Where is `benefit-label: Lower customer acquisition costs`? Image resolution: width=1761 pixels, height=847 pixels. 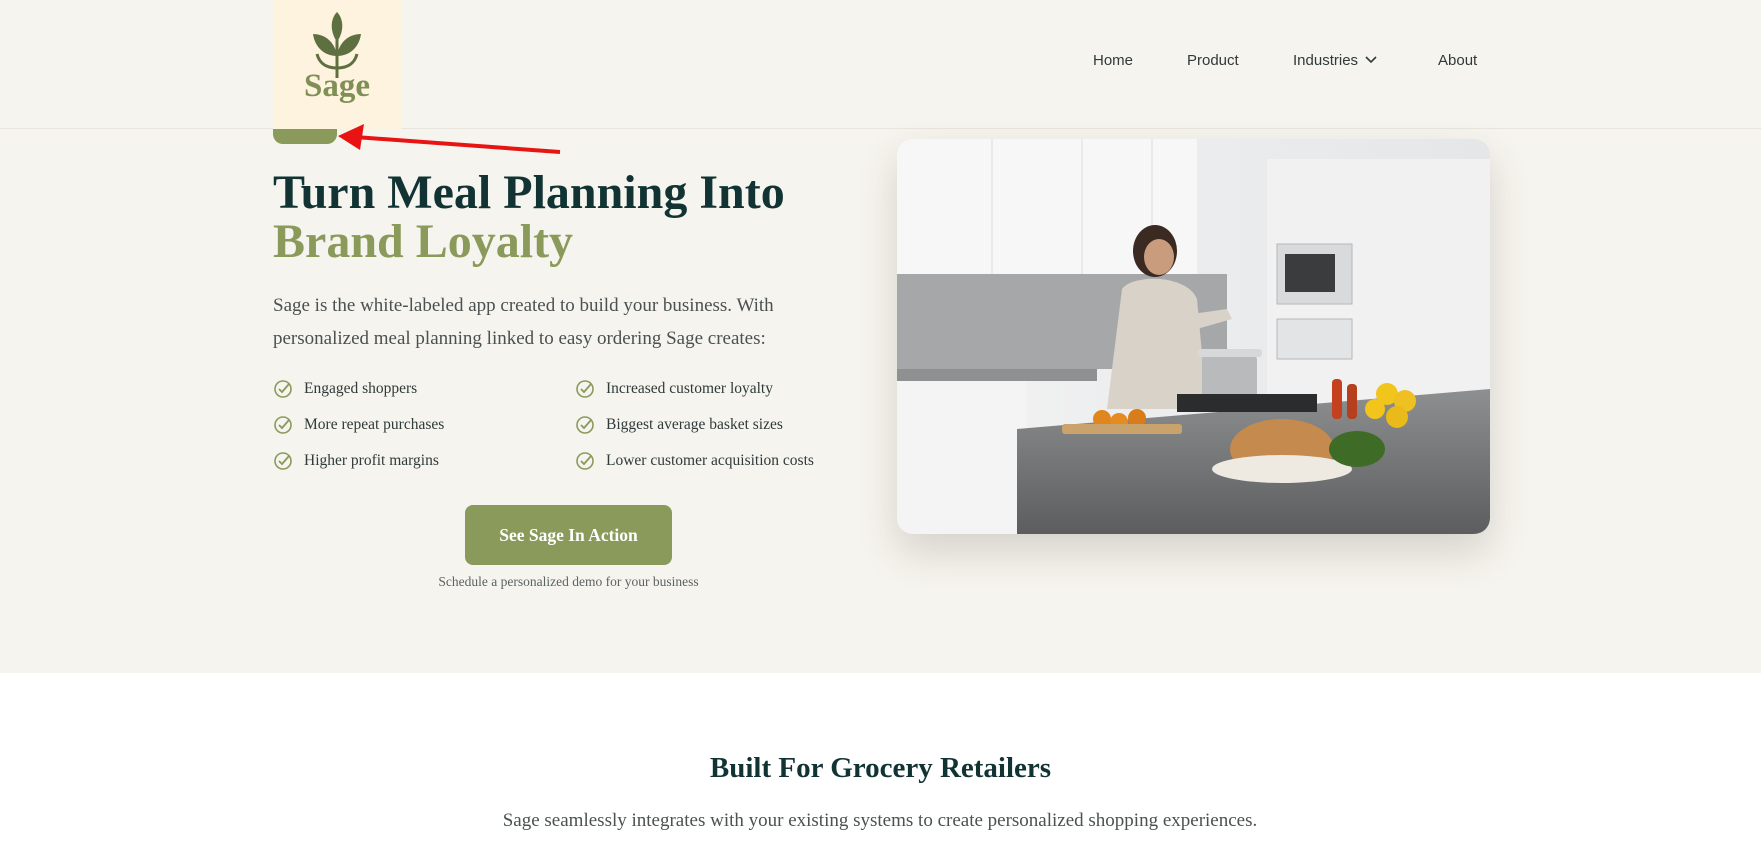 benefit-label: Lower customer acquisition costs is located at coordinates (710, 460).